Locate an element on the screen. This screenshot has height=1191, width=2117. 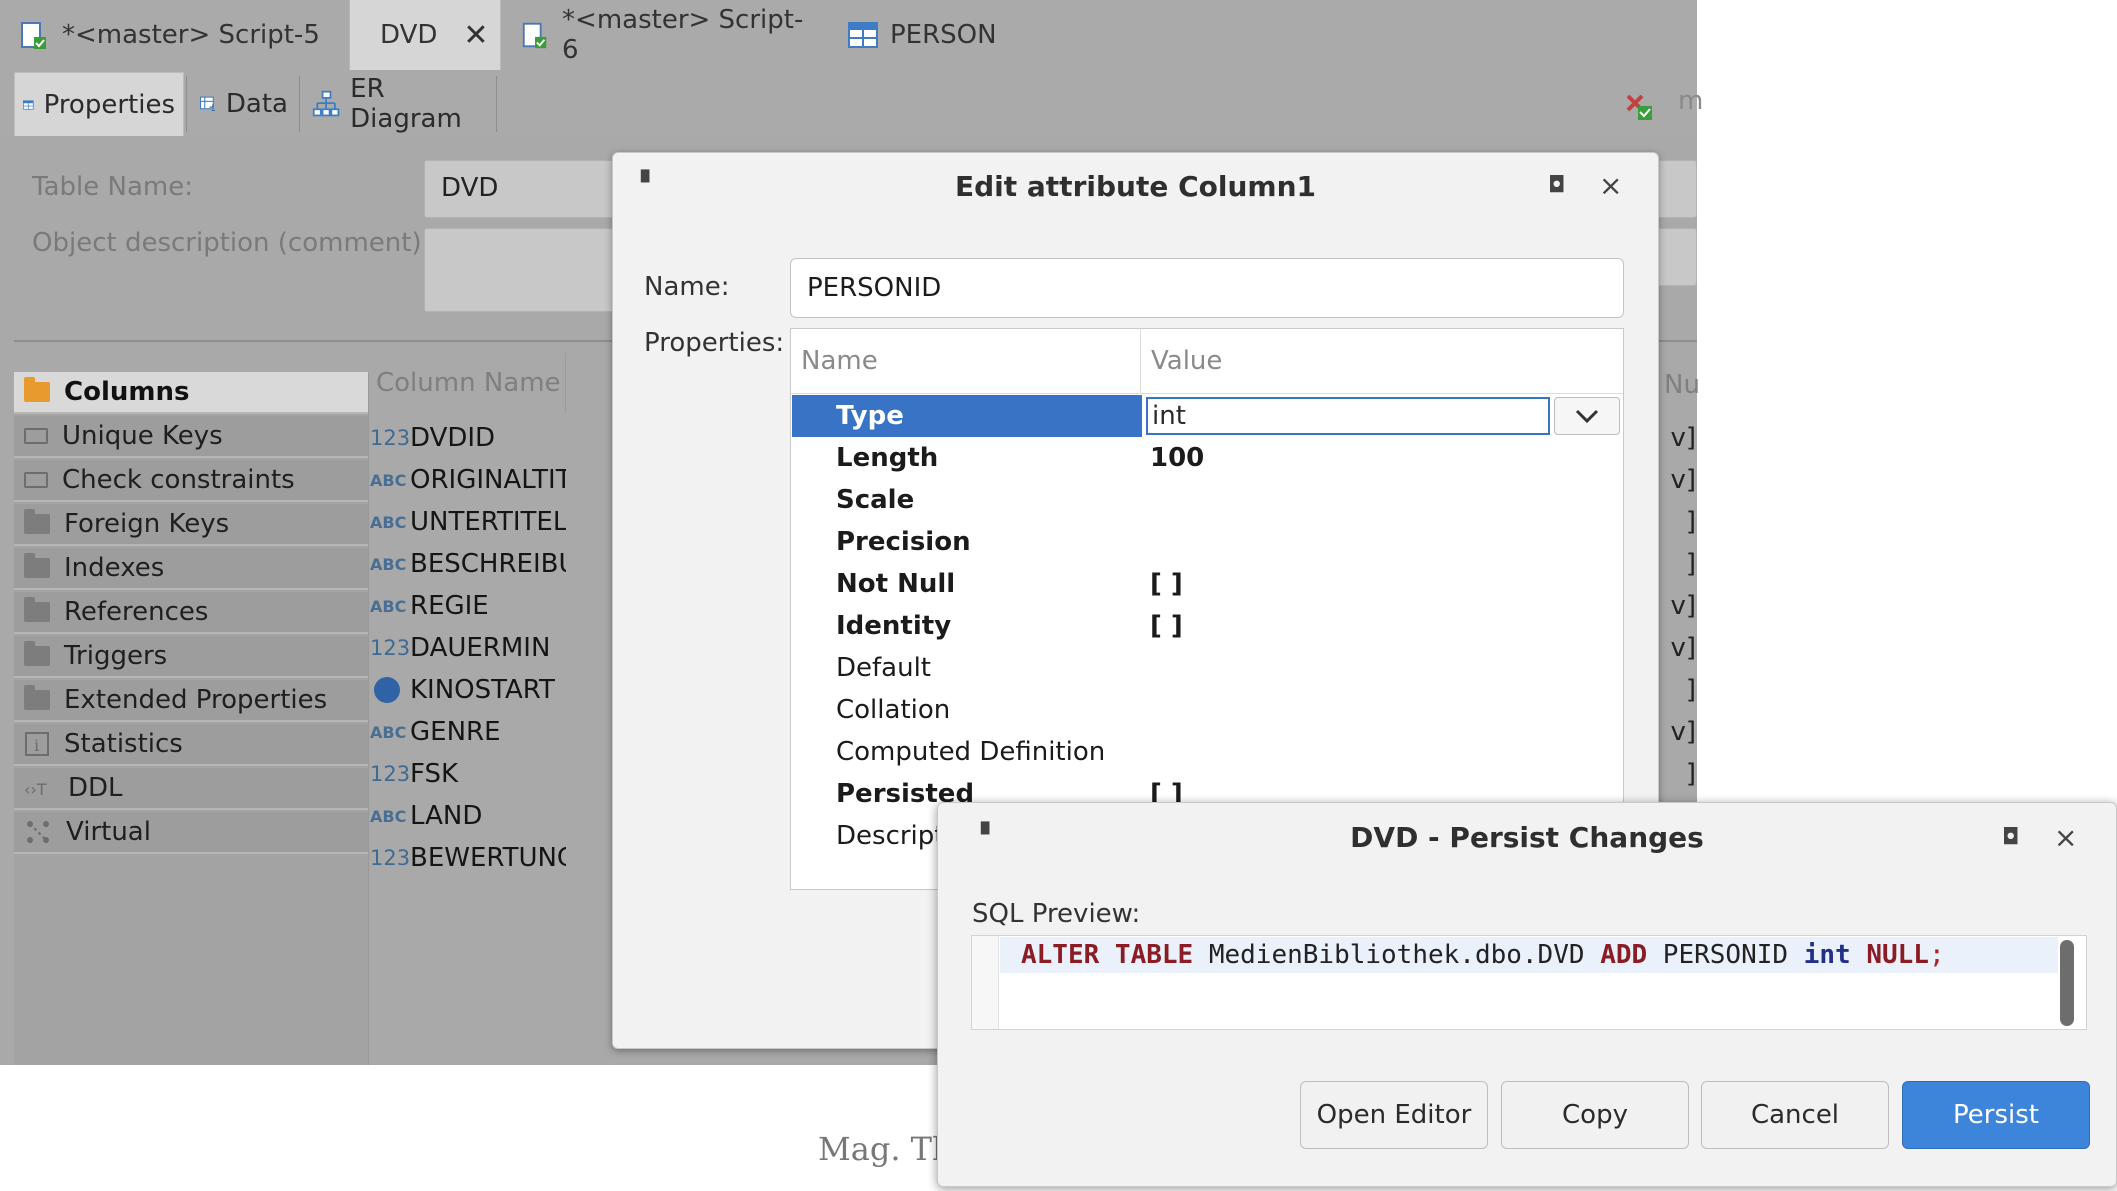
nav-item-check-constraints: Check constraints is located at coordinates (191, 481).